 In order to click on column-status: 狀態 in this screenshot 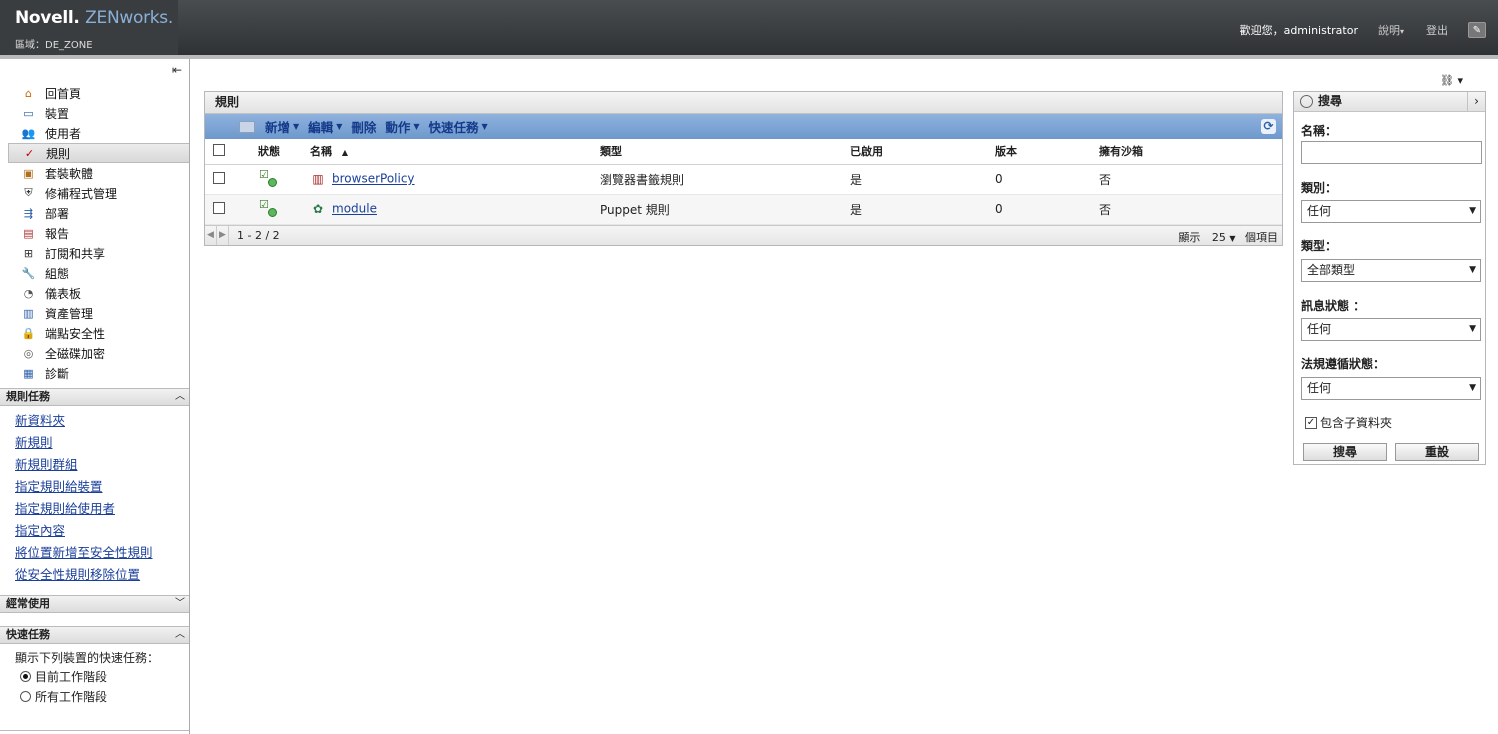, I will do `click(278, 152)`.